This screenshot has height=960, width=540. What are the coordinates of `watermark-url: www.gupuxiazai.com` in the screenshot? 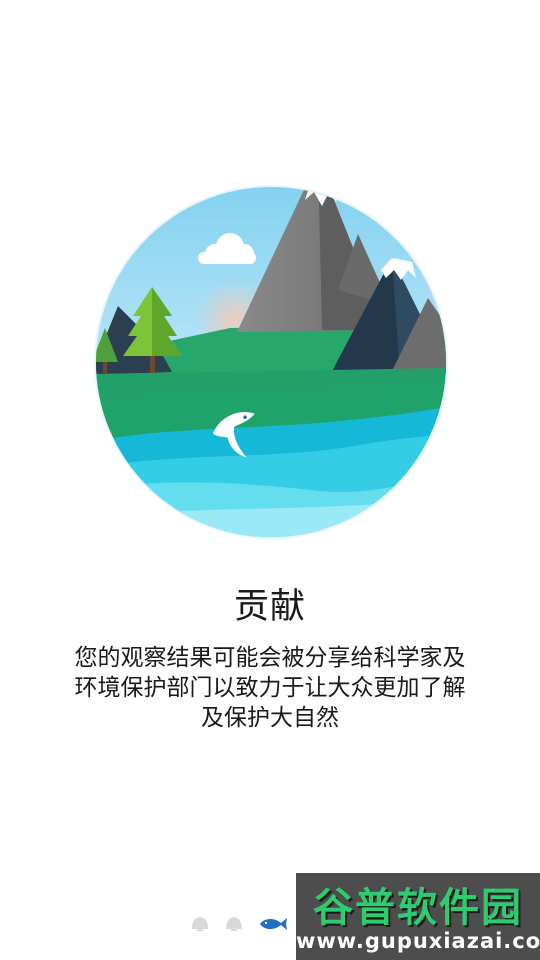 It's located at (418, 941).